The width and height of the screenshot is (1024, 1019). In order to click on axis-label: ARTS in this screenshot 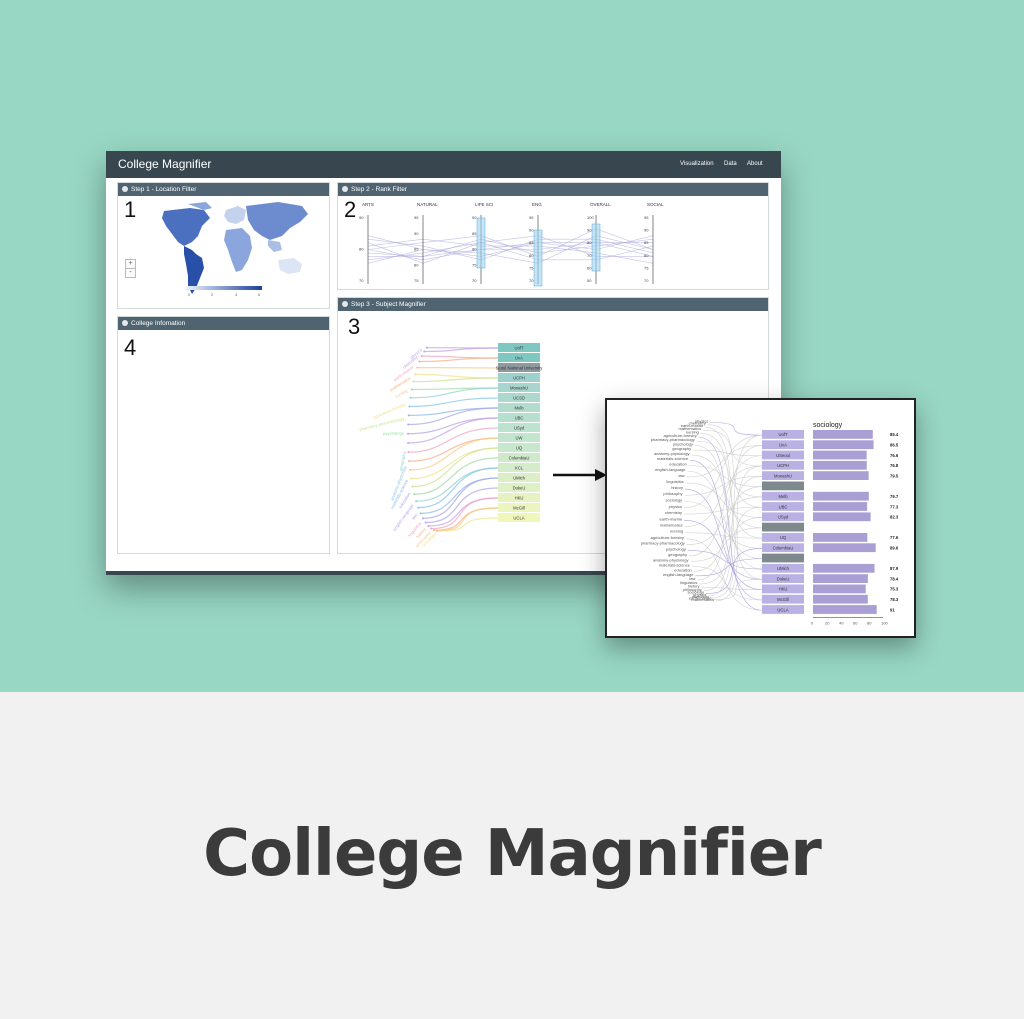, I will do `click(368, 204)`.